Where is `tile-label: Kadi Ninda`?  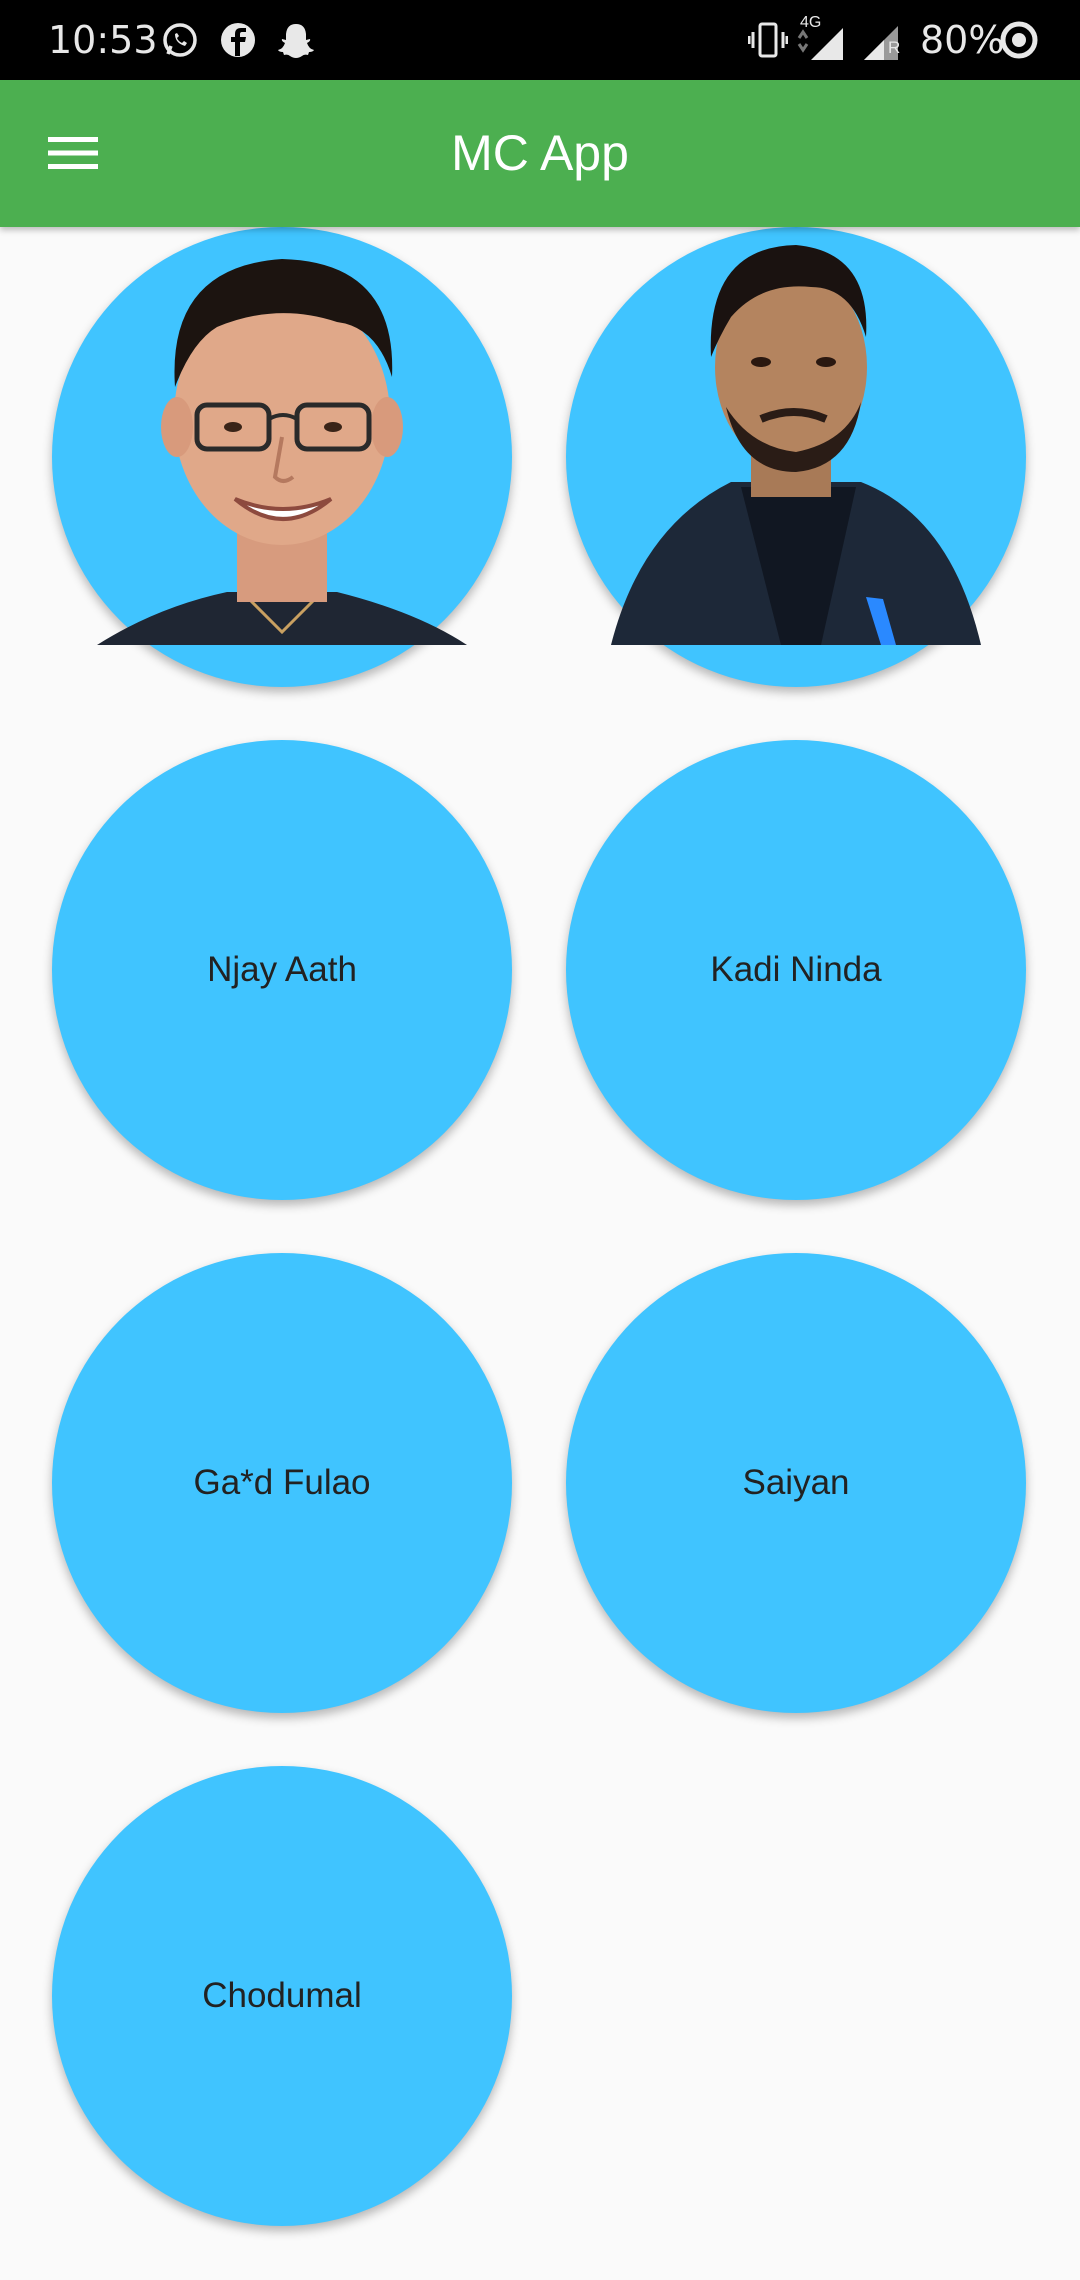
tile-label: Kadi Ninda is located at coordinates (796, 969).